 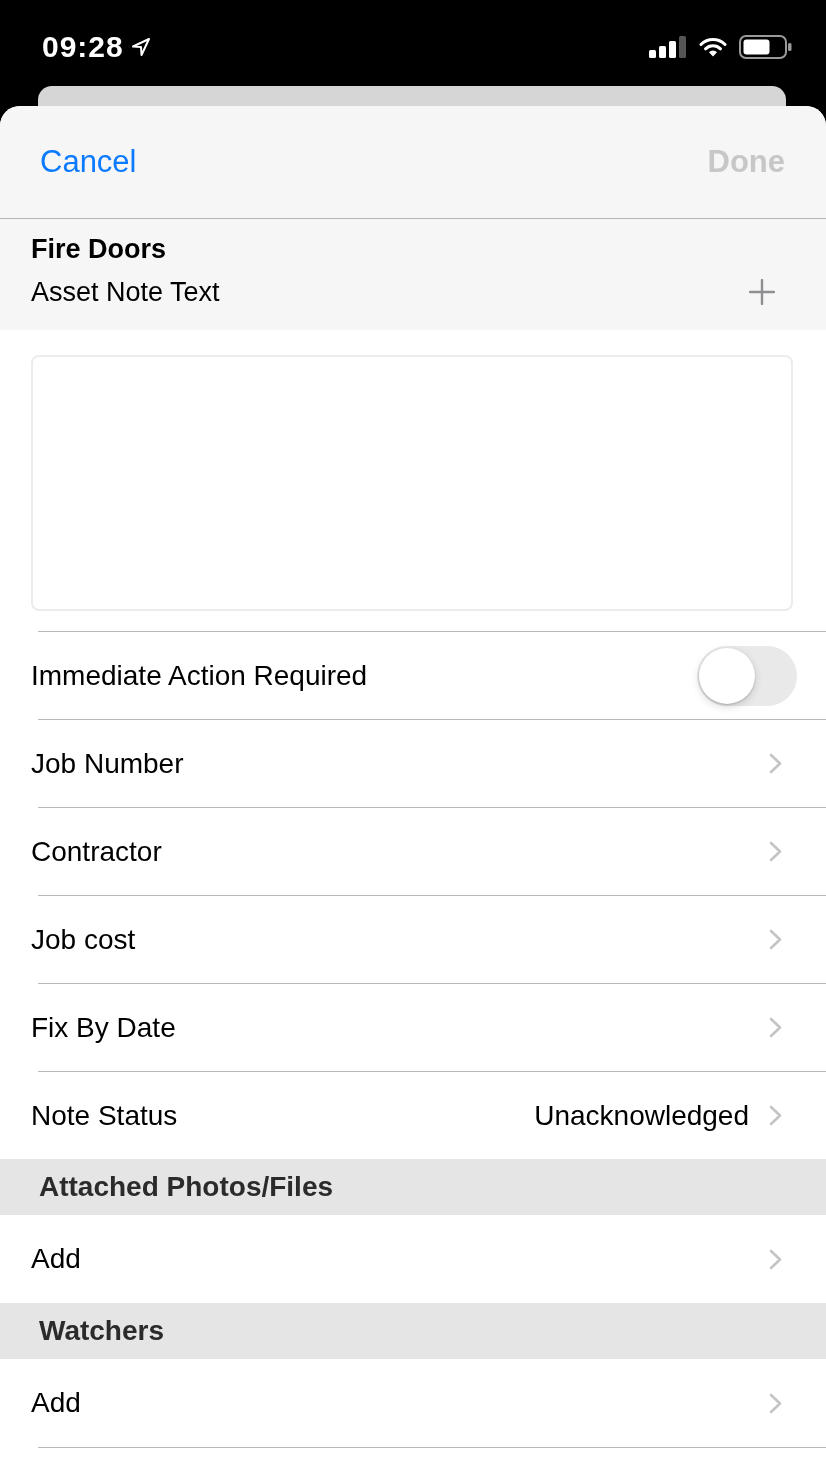 What do you see at coordinates (88, 162) in the screenshot?
I see `cancel-button: Cancel` at bounding box center [88, 162].